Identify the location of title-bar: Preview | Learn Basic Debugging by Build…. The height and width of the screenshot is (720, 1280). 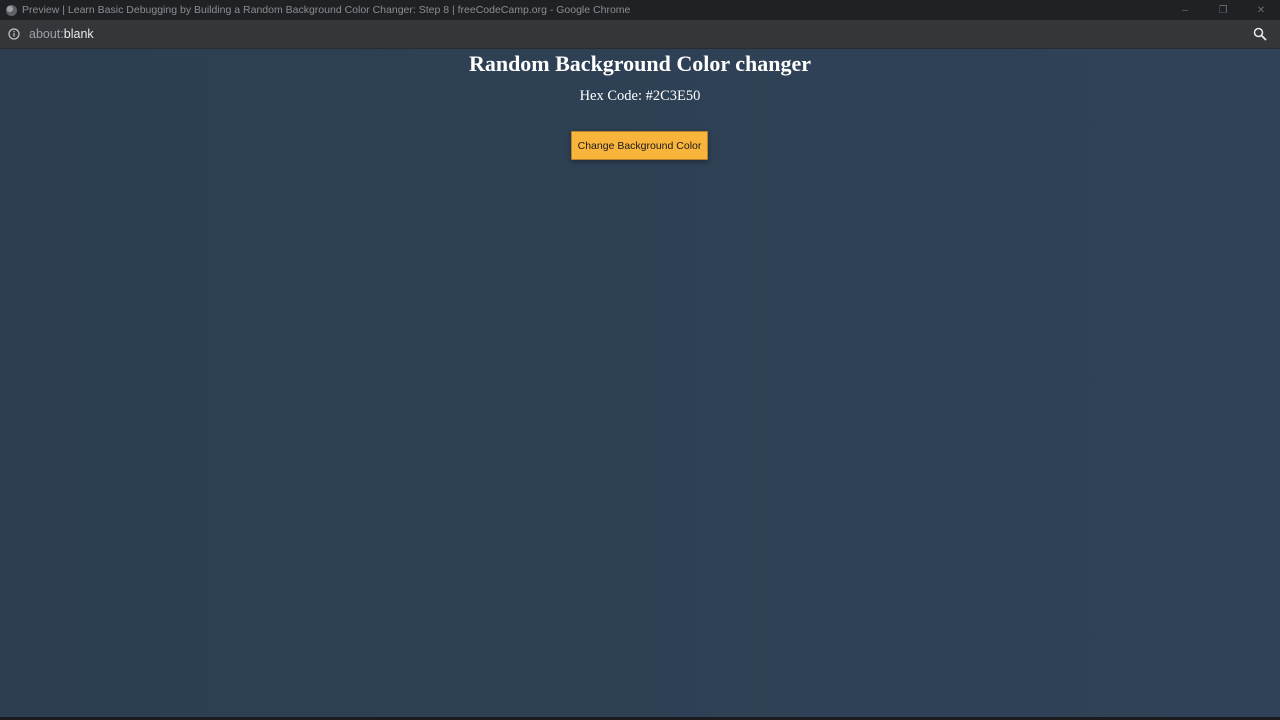
(640, 10).